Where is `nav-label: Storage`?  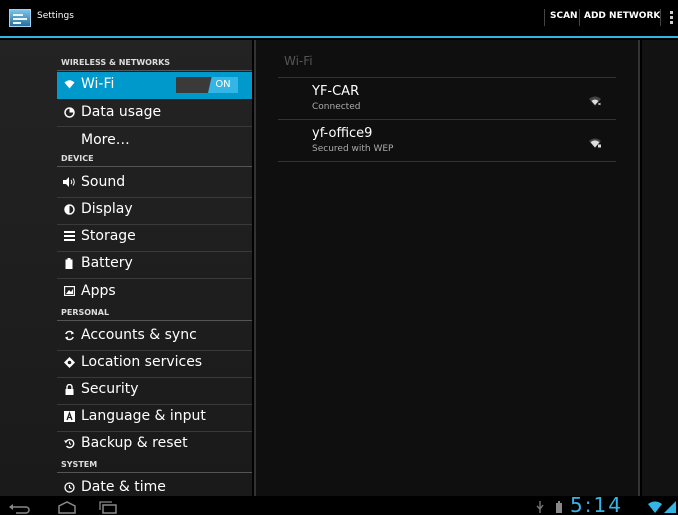
nav-label: Storage is located at coordinates (108, 236).